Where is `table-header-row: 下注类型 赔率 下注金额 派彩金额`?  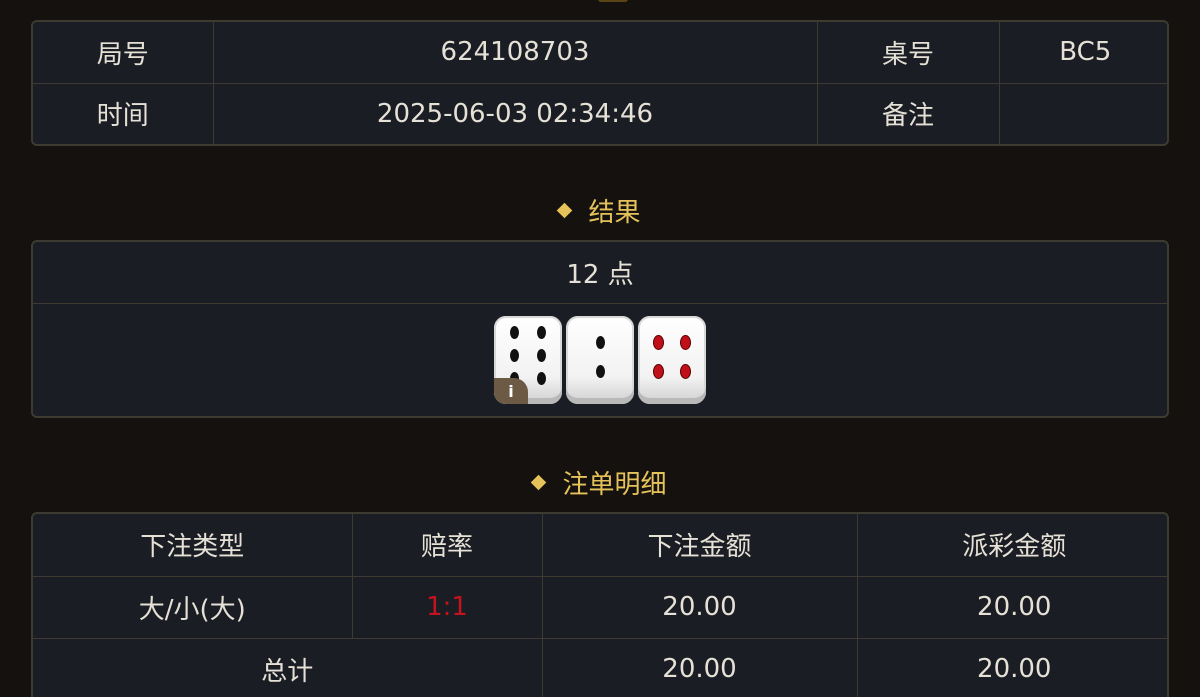 table-header-row: 下注类型 赔率 下注金额 派彩金额 is located at coordinates (600, 545).